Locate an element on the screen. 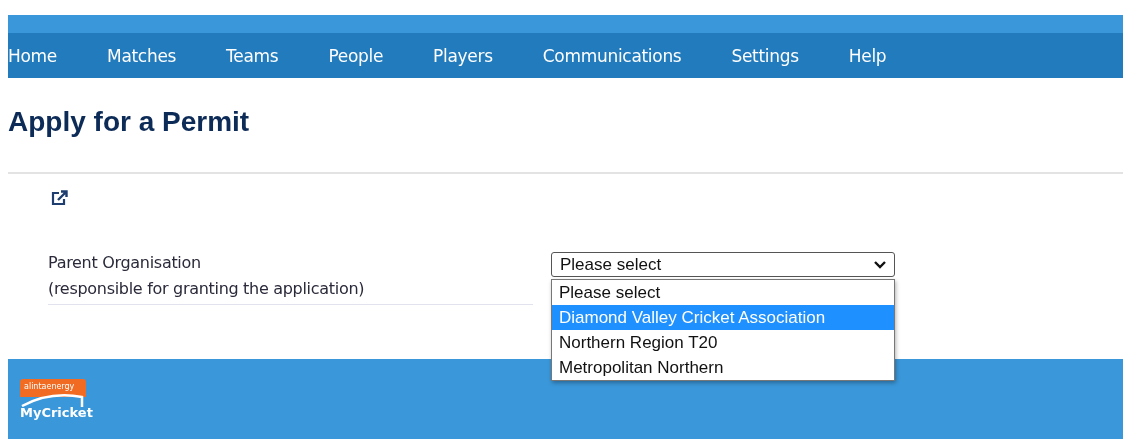  nav-link: Players is located at coordinates (463, 55).